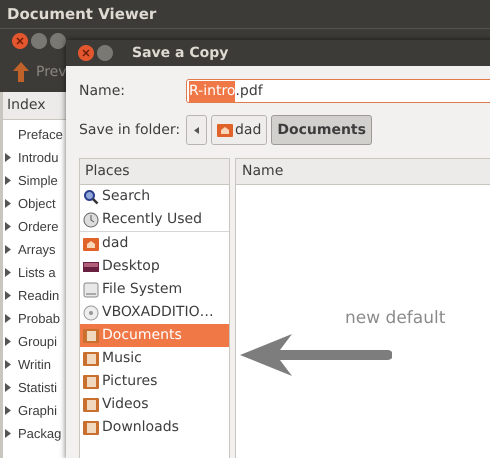 This screenshot has width=490, height=458. I want to click on app-title: Document Viewer, so click(81, 14).